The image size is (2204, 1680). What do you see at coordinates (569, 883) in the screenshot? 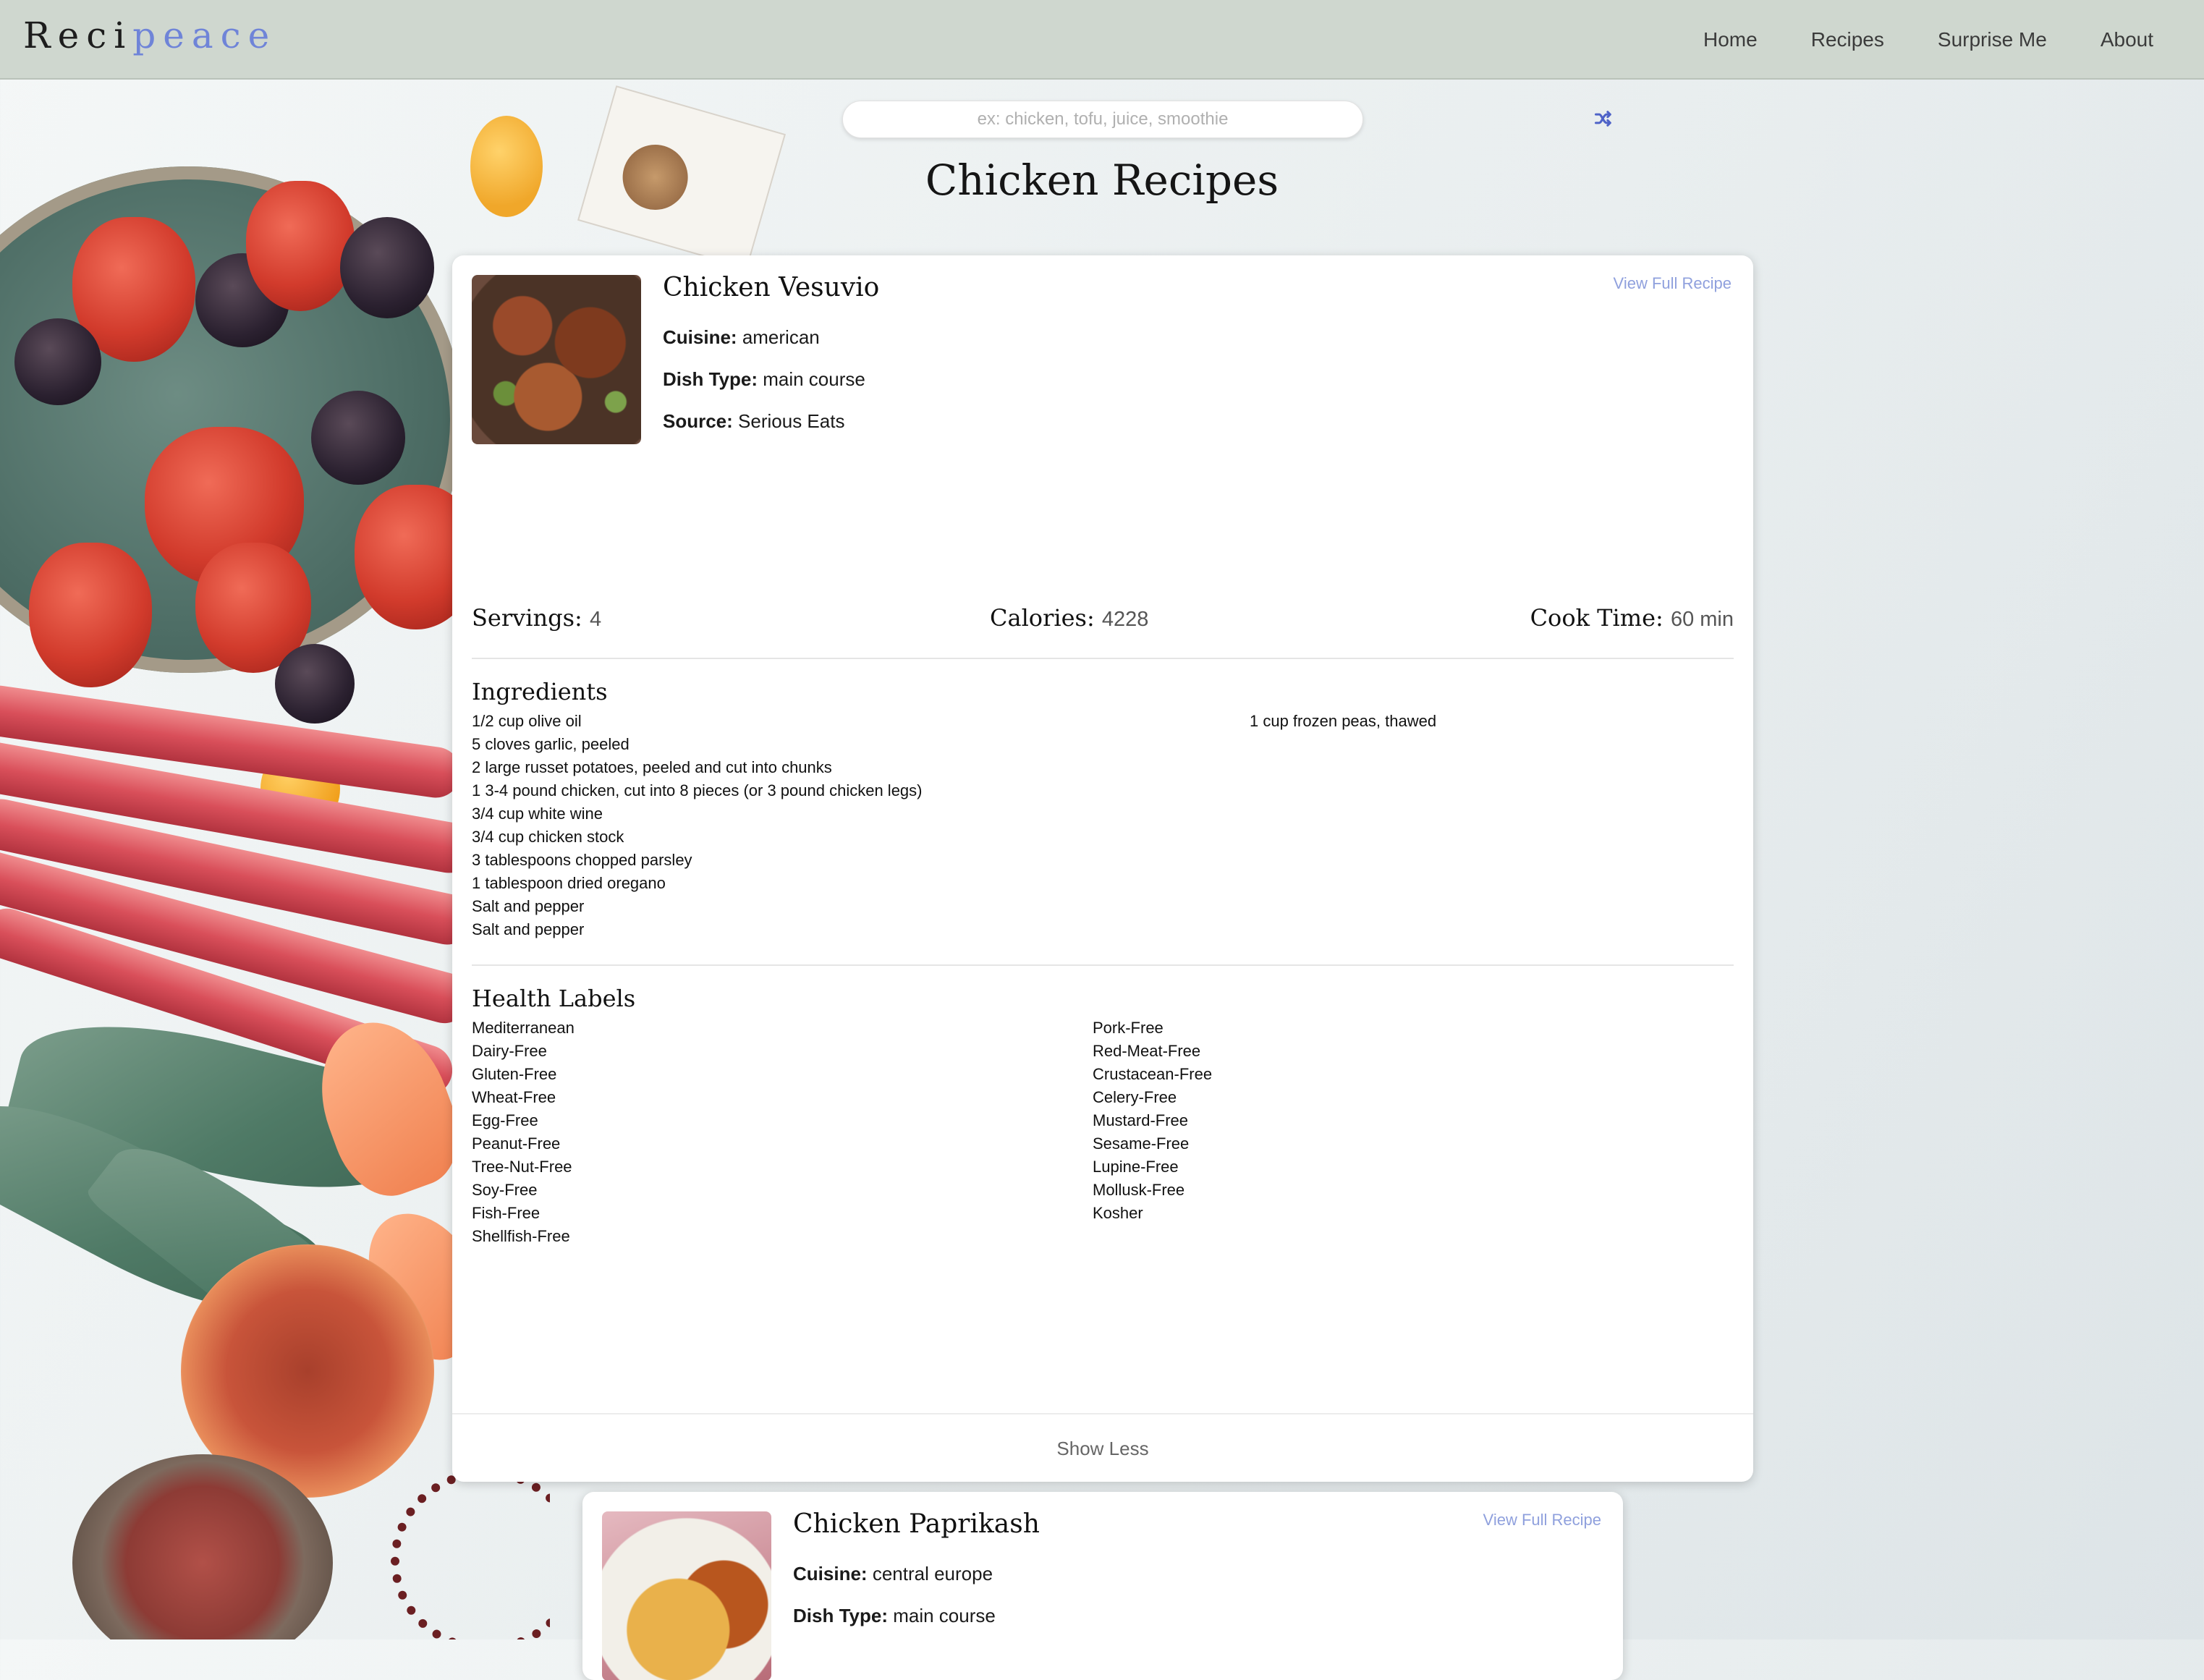
I see `ingredient-item: 1 tablespoon dried oregano` at bounding box center [569, 883].